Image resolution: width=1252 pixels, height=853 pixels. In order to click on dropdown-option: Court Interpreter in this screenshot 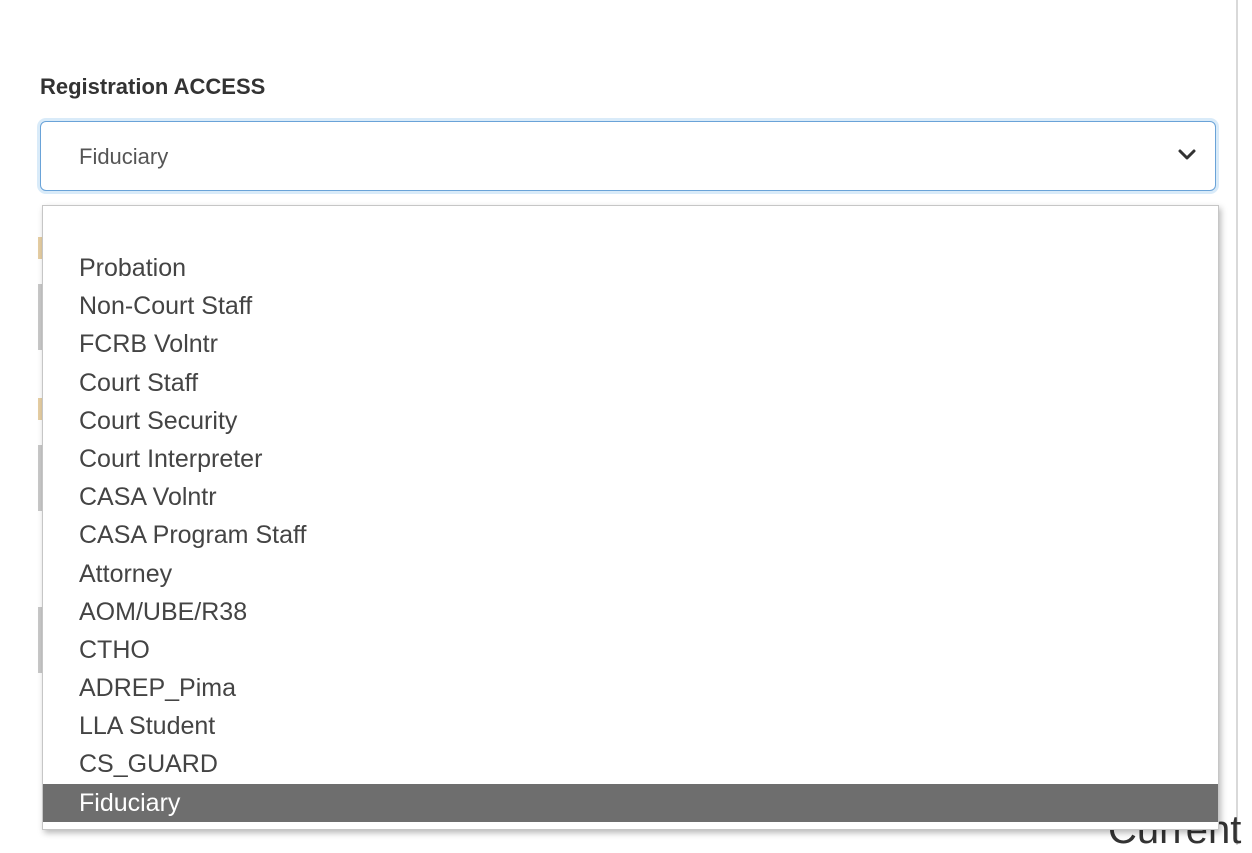, I will do `click(630, 459)`.